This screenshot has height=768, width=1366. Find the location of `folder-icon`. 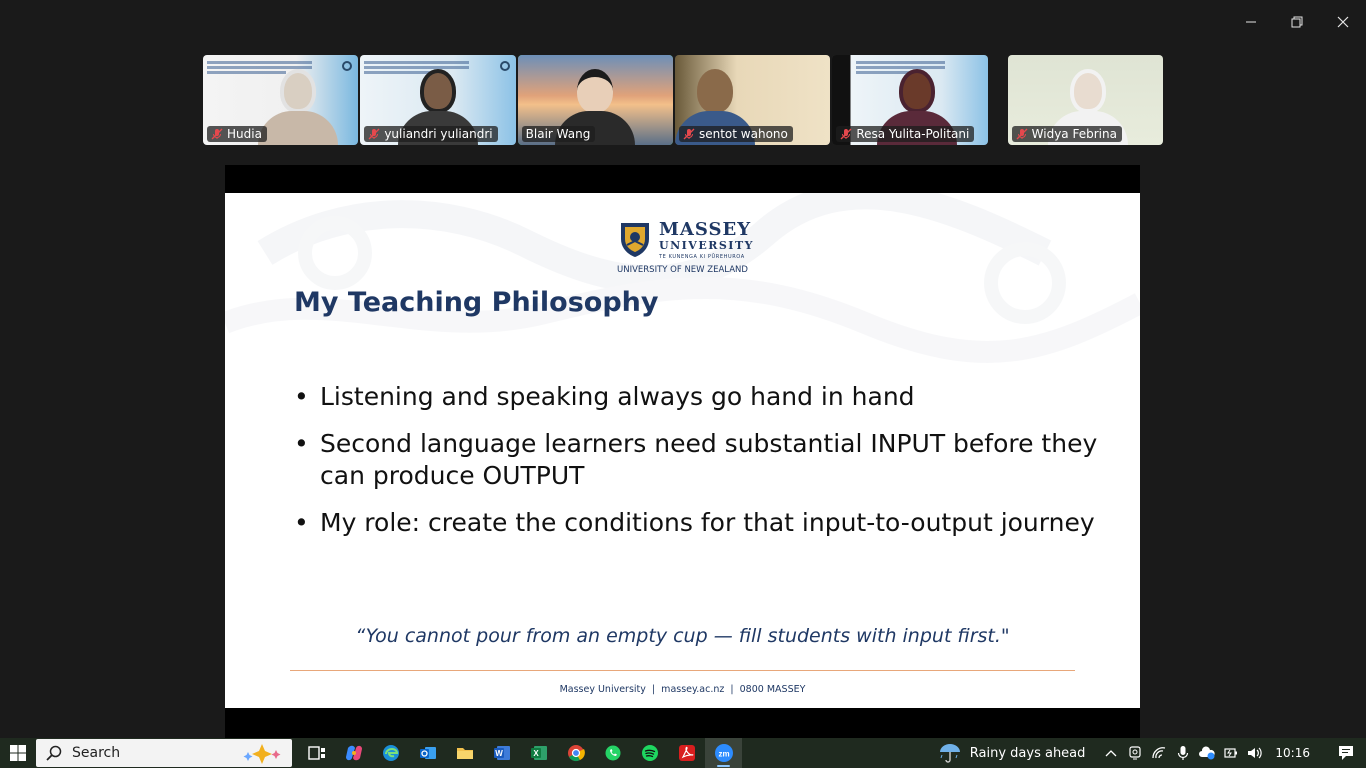

folder-icon is located at coordinates (464, 753).